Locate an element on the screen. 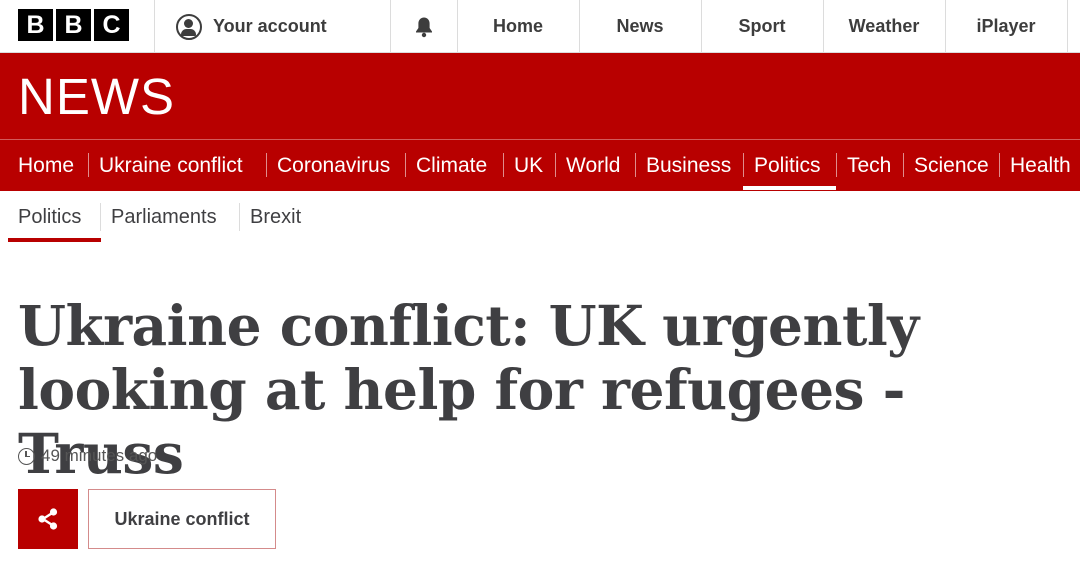  topic-tag-ukraine-conflict: Ukraine conflict is located at coordinates (182, 519).